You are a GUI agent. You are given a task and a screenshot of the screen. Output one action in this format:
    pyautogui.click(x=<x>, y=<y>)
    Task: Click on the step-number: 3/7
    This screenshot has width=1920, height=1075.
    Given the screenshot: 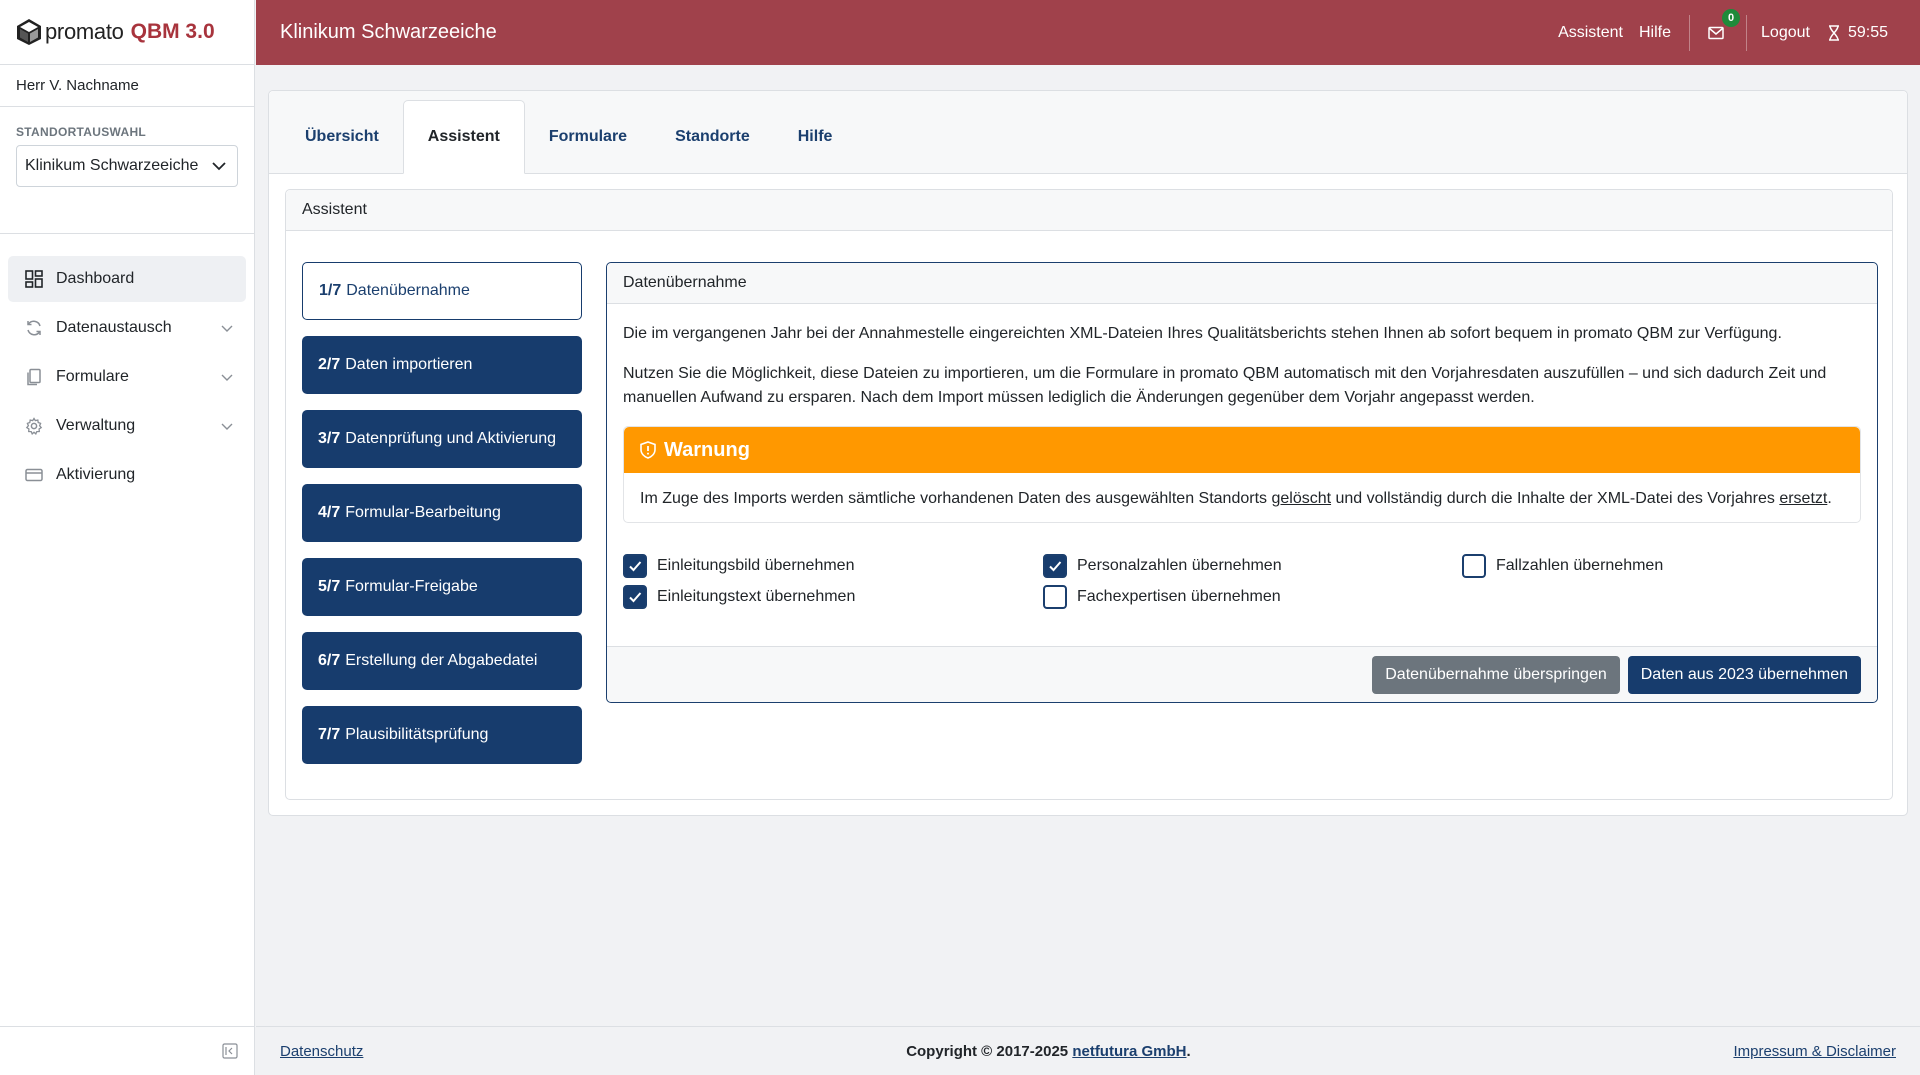 What is the action you would take?
    pyautogui.click(x=329, y=438)
    